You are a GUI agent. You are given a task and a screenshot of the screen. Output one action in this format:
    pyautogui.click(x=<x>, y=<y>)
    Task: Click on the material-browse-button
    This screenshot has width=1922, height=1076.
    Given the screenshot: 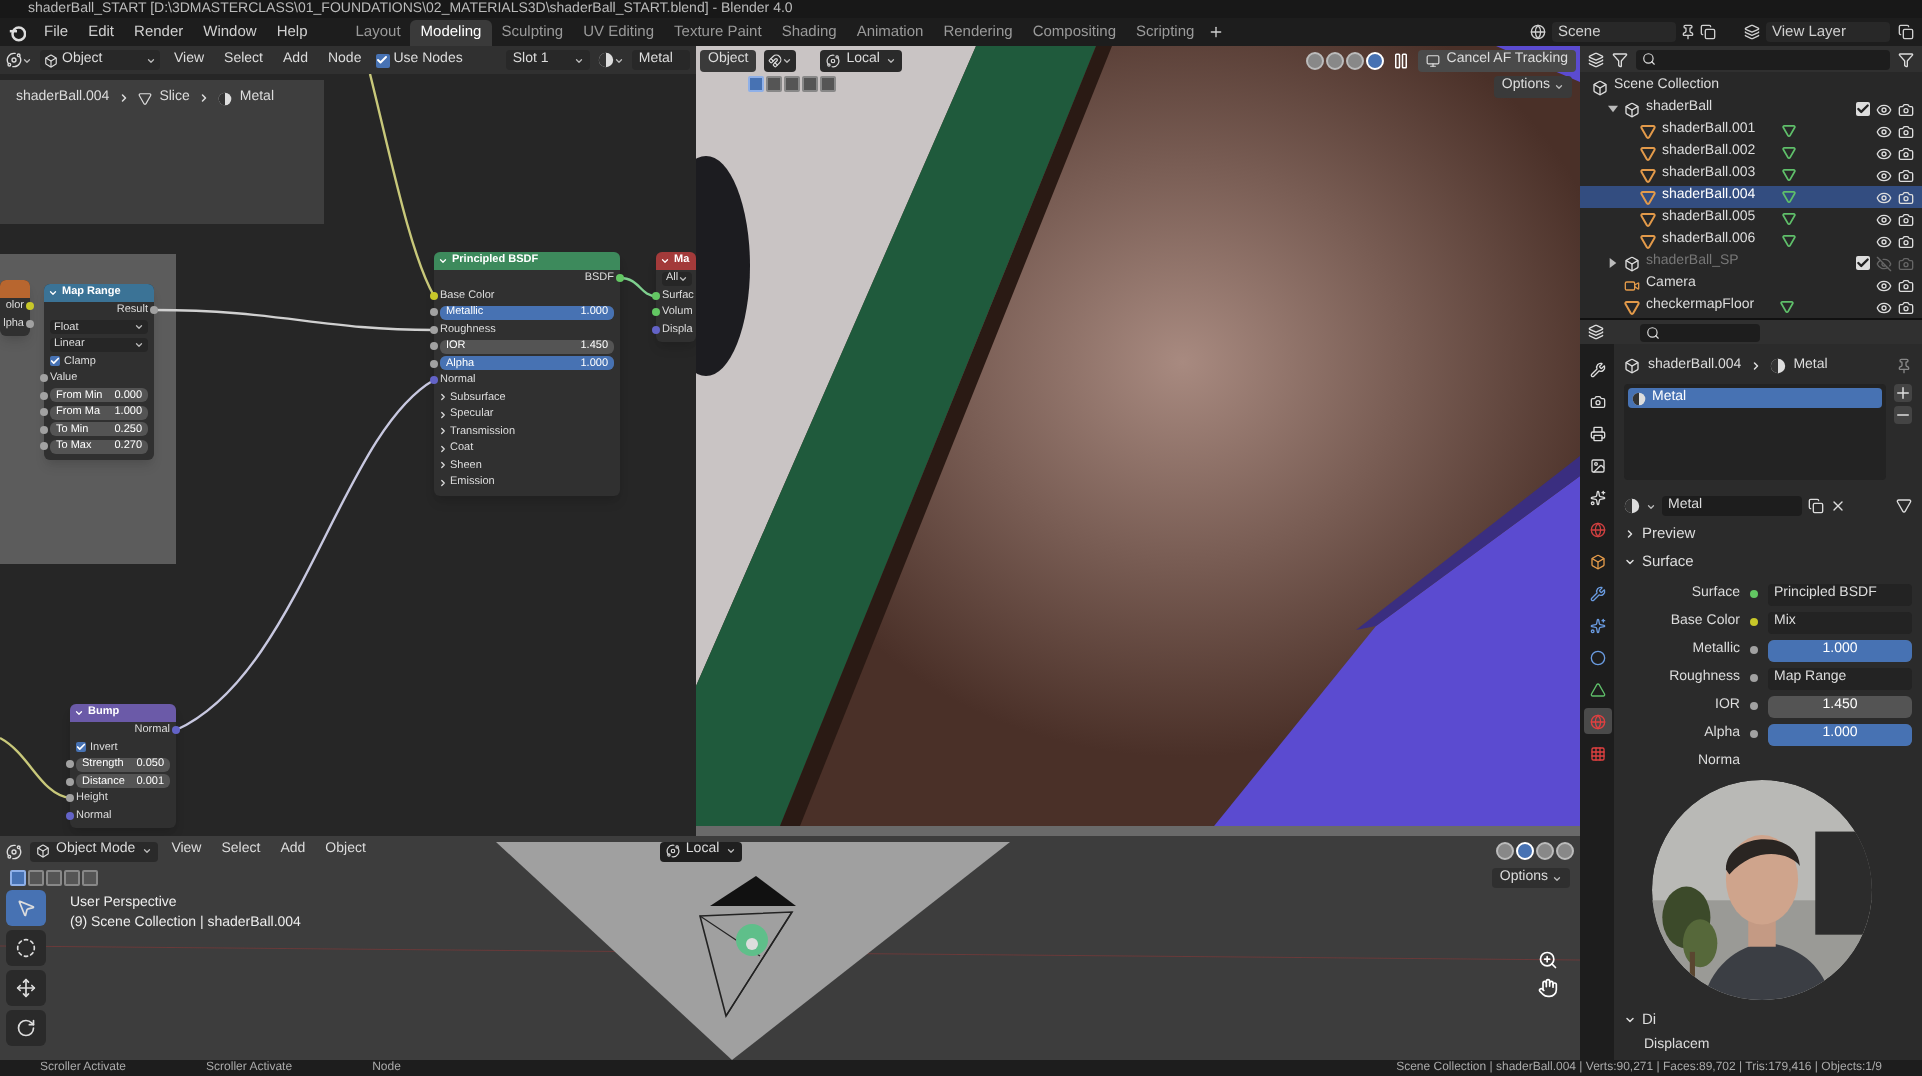 What is the action you would take?
    pyautogui.click(x=611, y=60)
    